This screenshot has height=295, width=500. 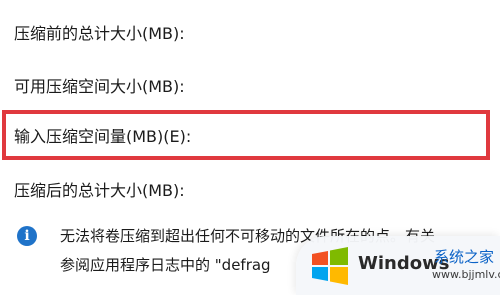 I want to click on windows-logo-icon, so click(x=330, y=266).